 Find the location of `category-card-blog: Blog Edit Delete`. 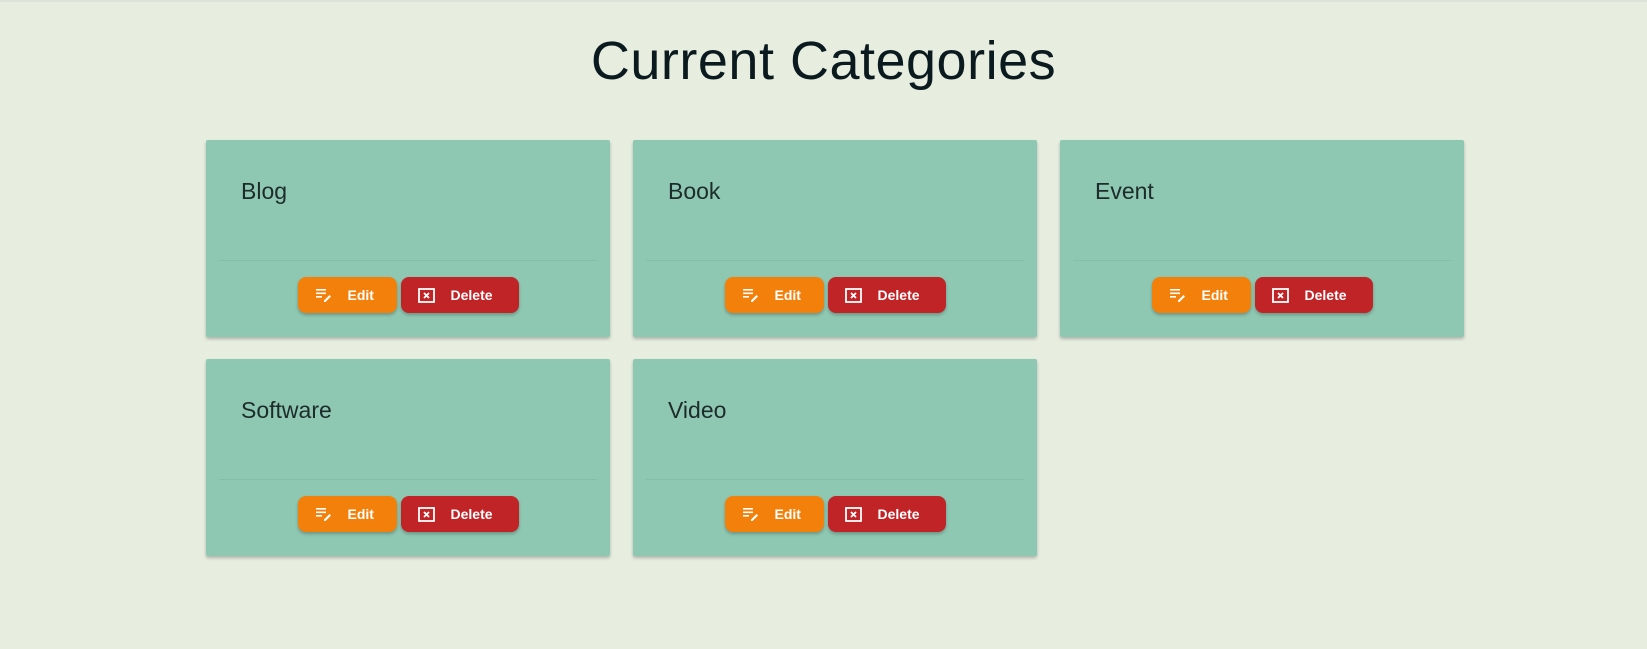

category-card-blog: Blog Edit Delete is located at coordinates (408, 238).